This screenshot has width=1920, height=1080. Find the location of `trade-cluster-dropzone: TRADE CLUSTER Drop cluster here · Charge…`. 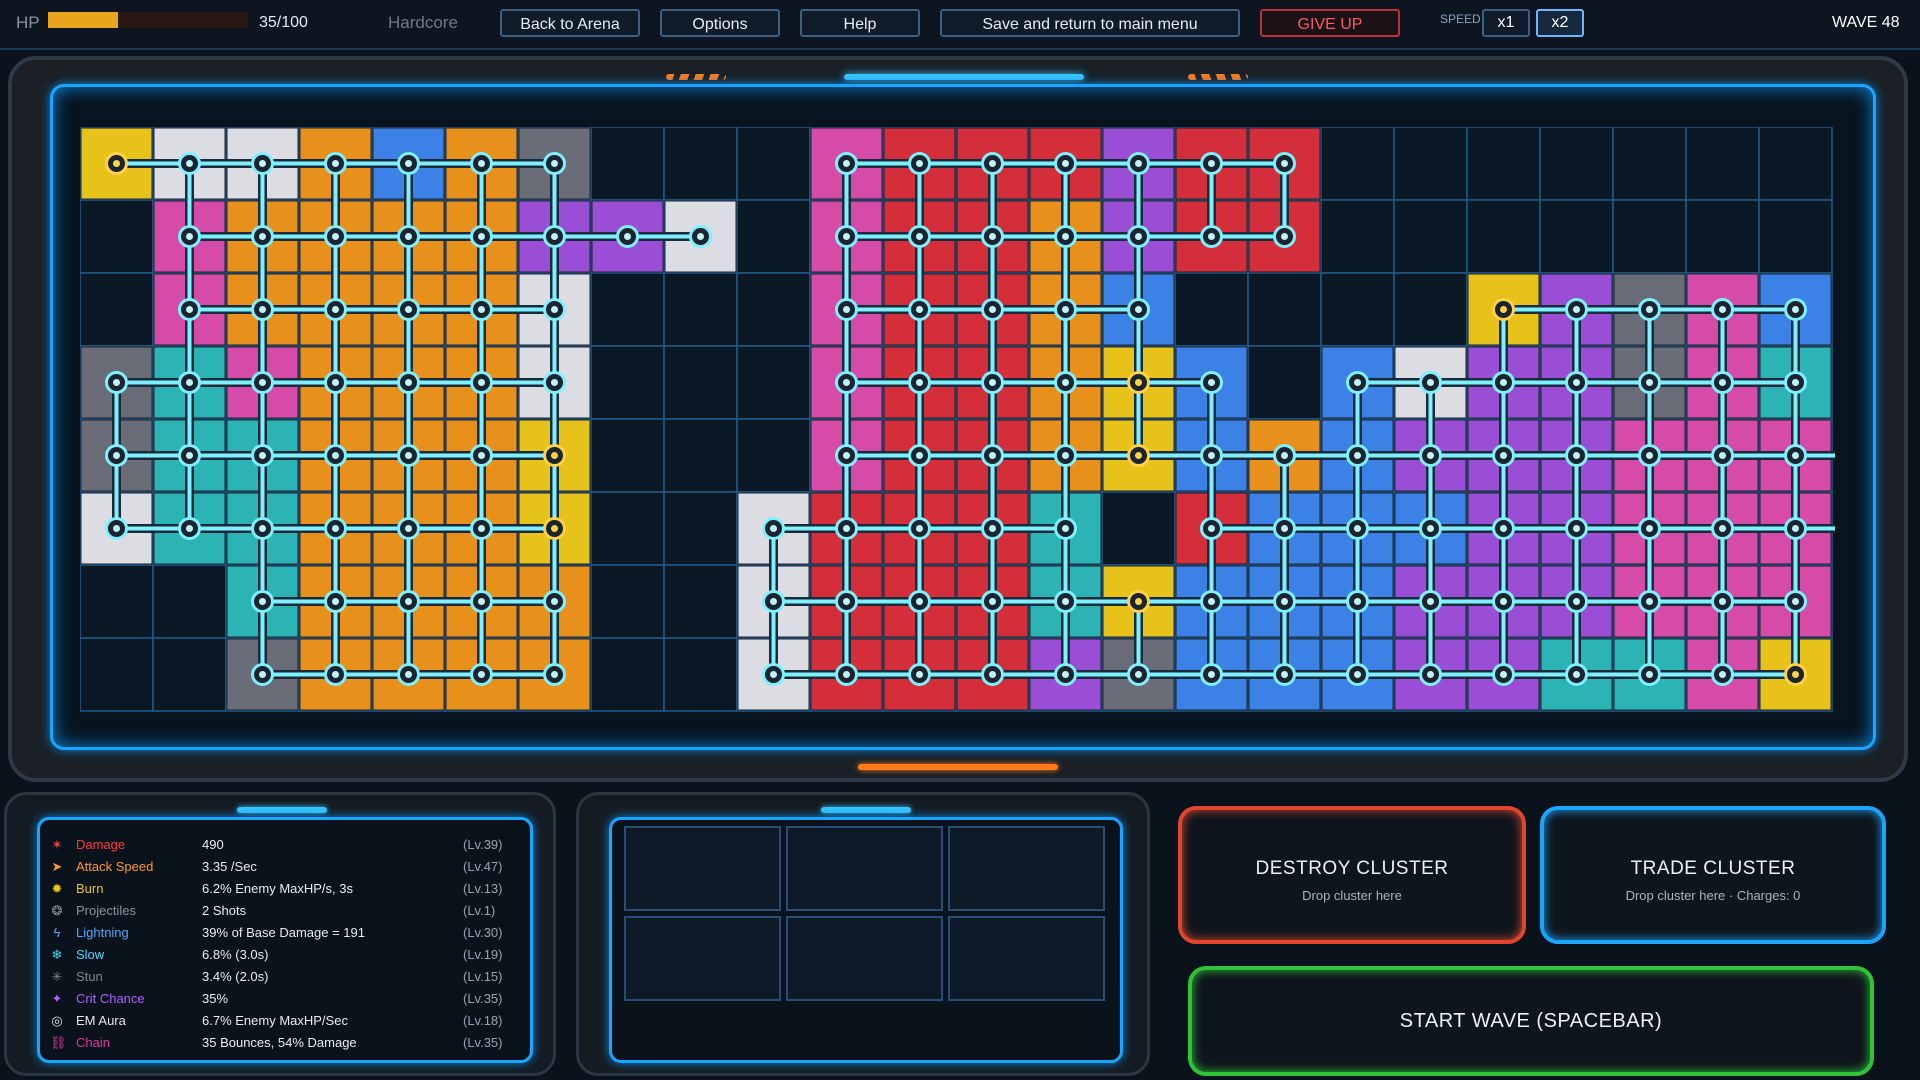

trade-cluster-dropzone: TRADE CLUSTER Drop cluster here · Charge… is located at coordinates (1713, 875).